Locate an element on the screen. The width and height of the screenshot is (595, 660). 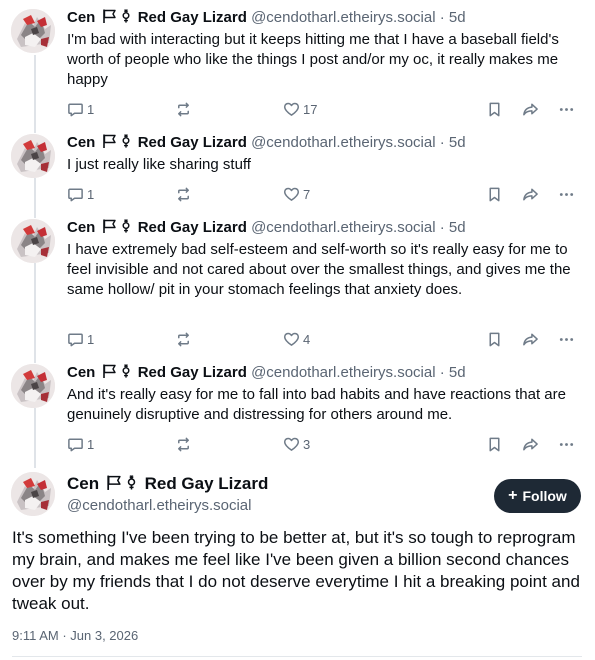
like-button: 3 is located at coordinates (296, 444).